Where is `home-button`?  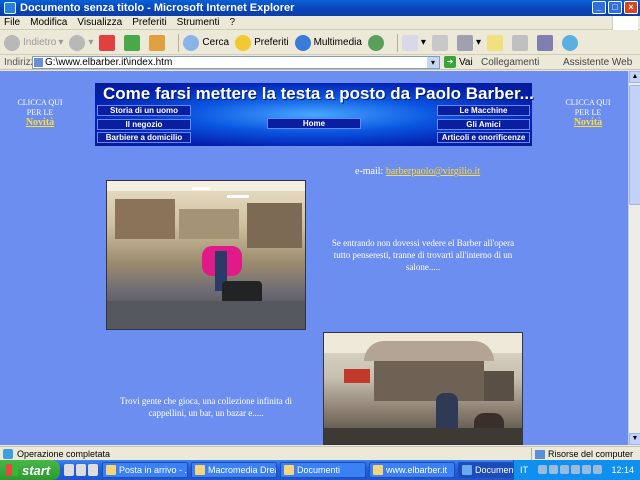
home-button is located at coordinates (158, 42).